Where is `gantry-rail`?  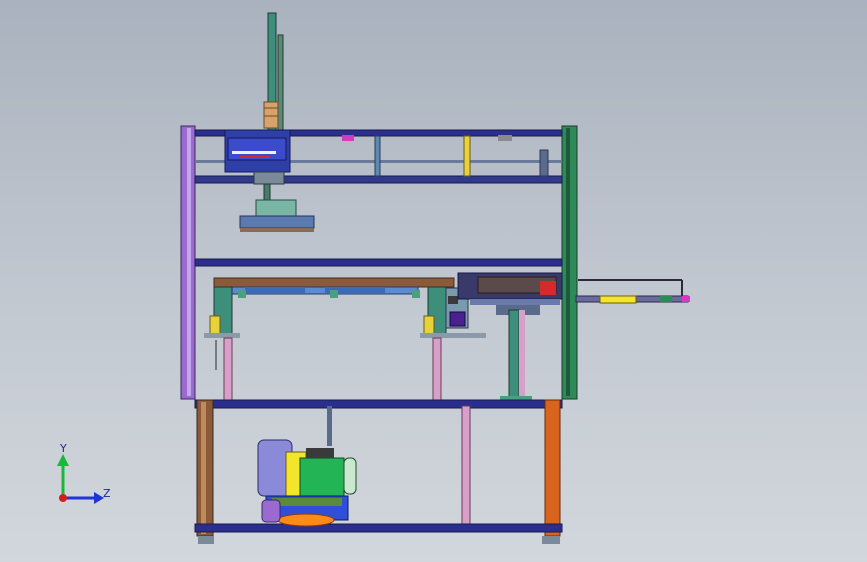
gantry-rail is located at coordinates (378, 179).